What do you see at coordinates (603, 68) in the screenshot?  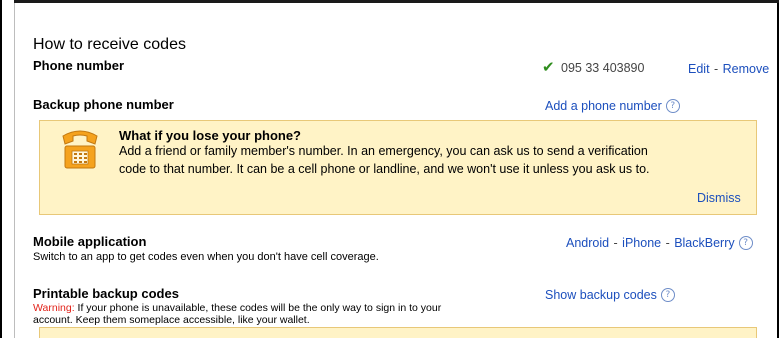 I see `phone-number-value: 095 33 403890` at bounding box center [603, 68].